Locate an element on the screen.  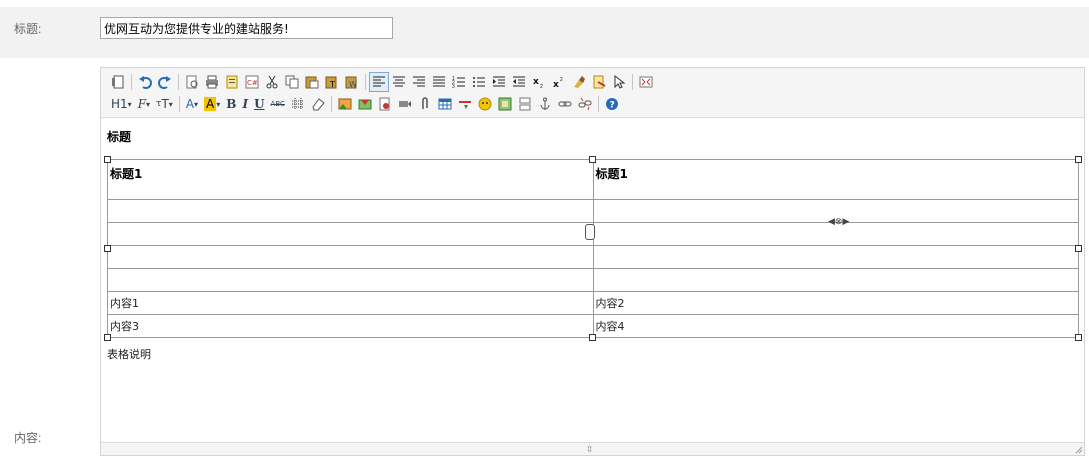
image-icon is located at coordinates (345, 104).